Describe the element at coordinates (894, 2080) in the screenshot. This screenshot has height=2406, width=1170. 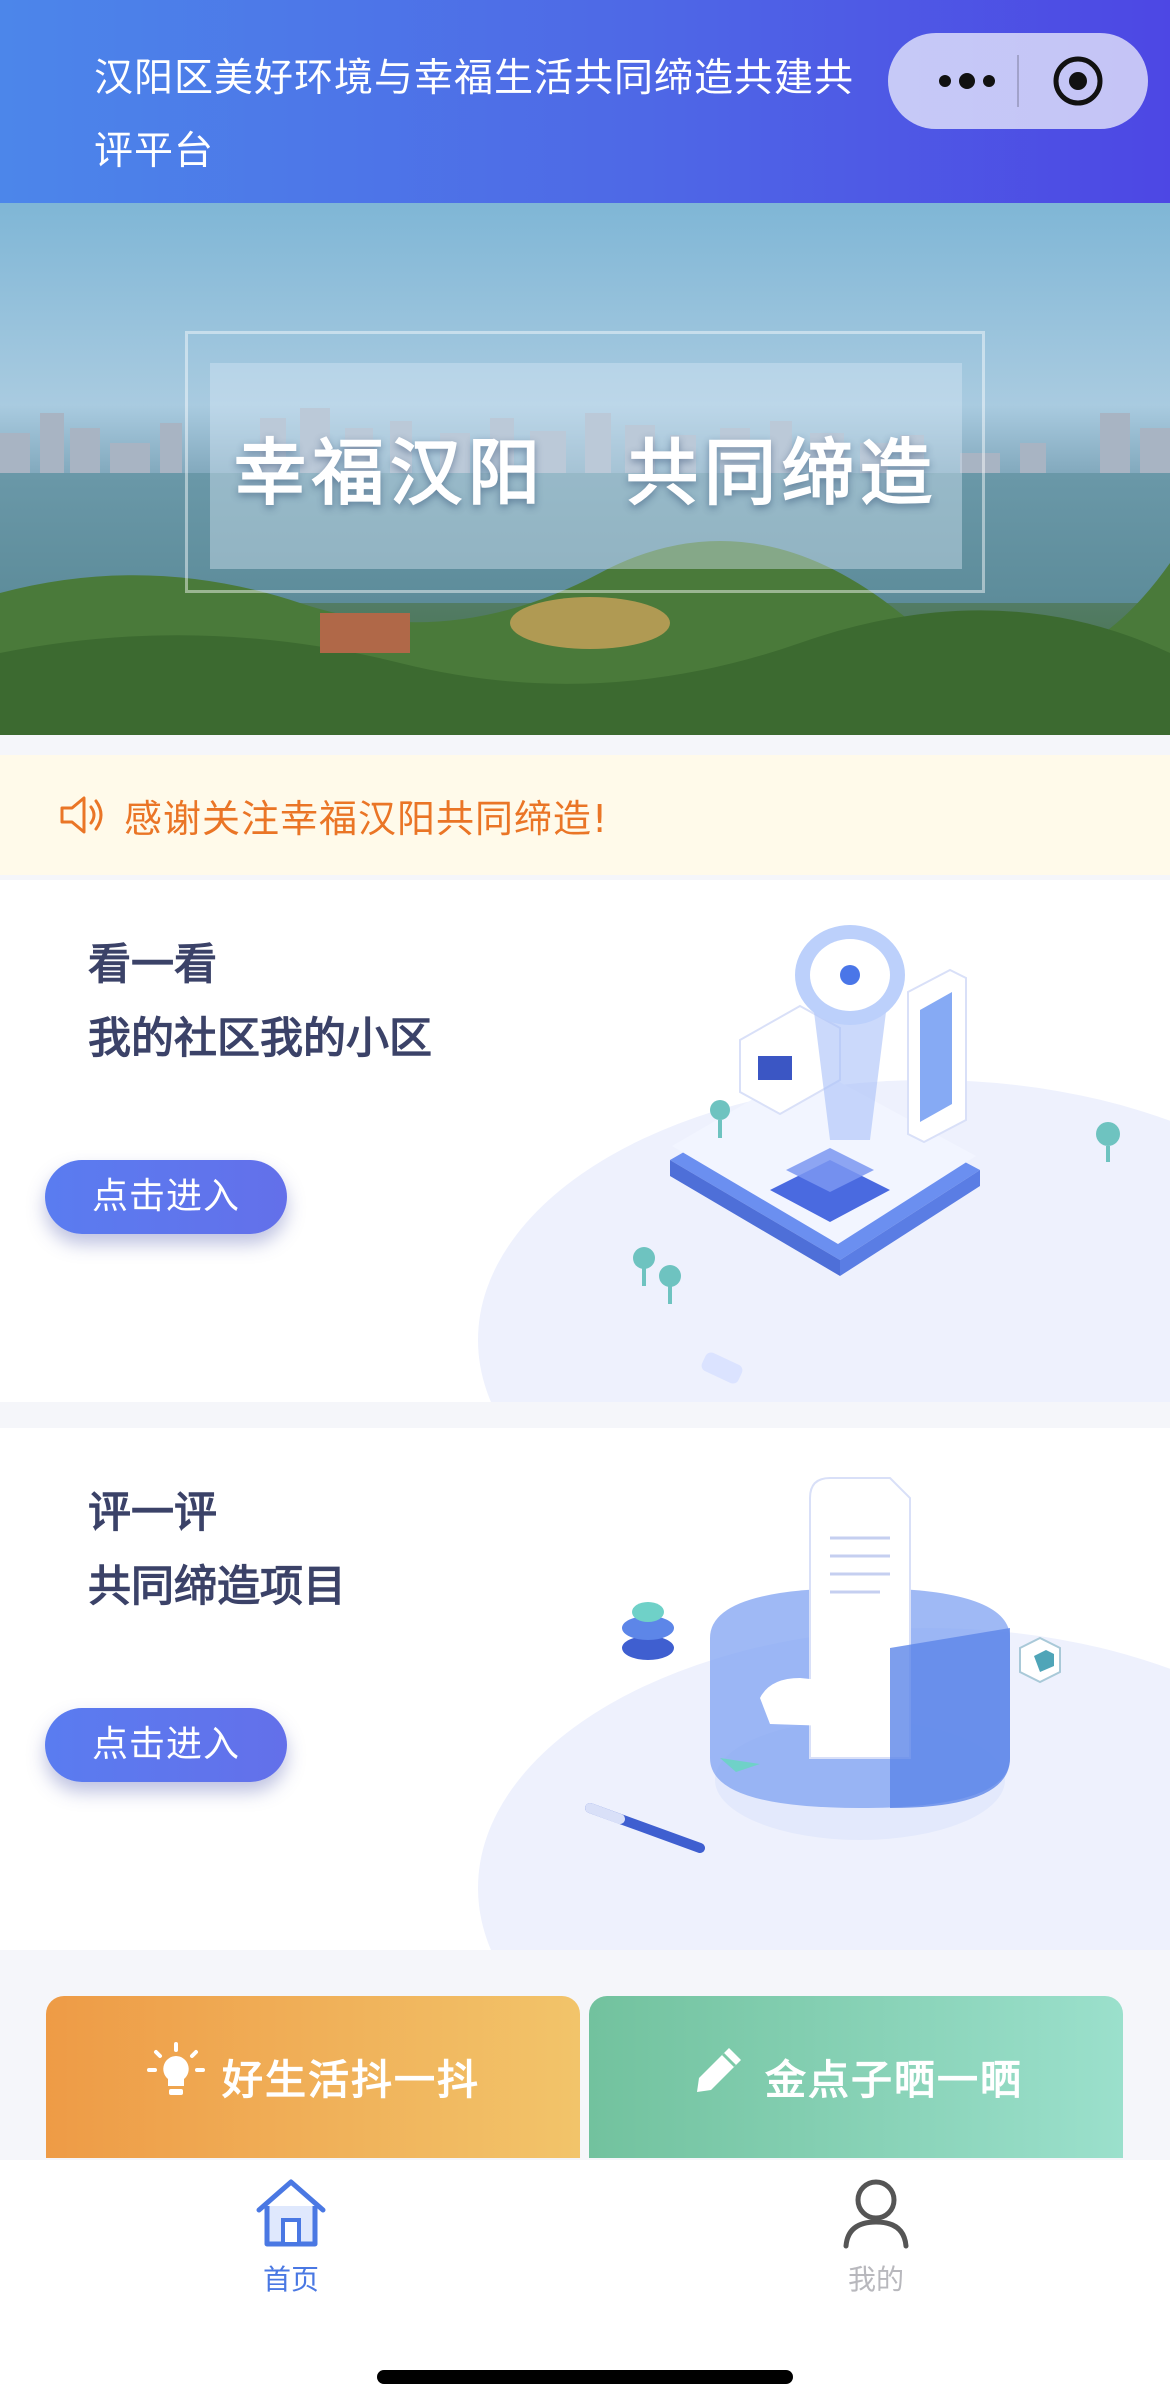
I see `good-idea-share-label: 金点子晒一晒` at that location.